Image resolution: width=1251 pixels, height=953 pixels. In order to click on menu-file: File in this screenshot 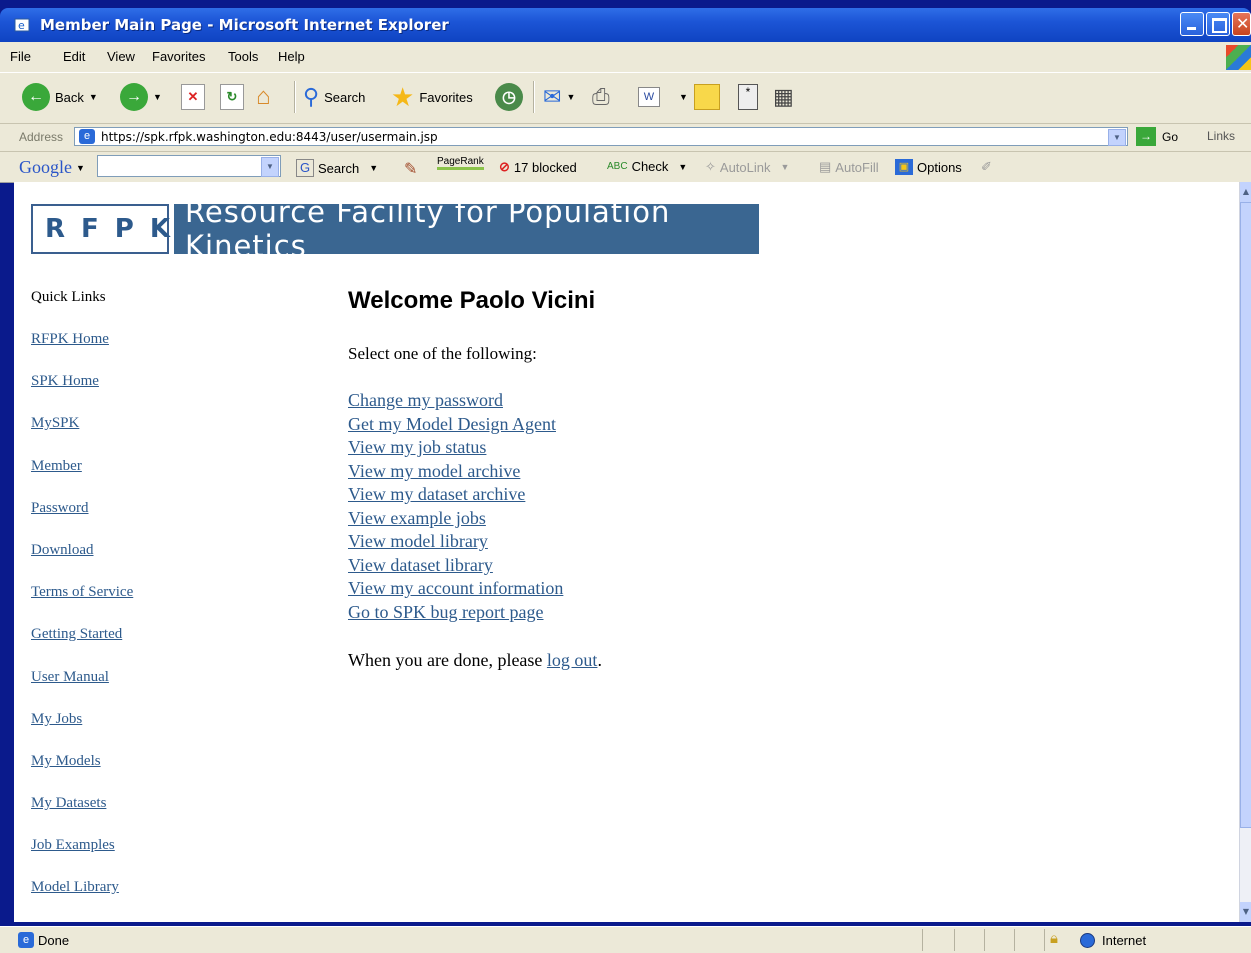, I will do `click(20, 56)`.